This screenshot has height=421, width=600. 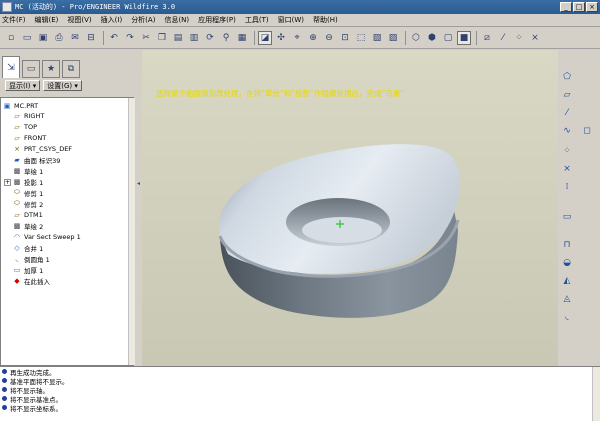 What do you see at coordinates (567, 281) in the screenshot?
I see `sweep-tool-icon: ◭` at bounding box center [567, 281].